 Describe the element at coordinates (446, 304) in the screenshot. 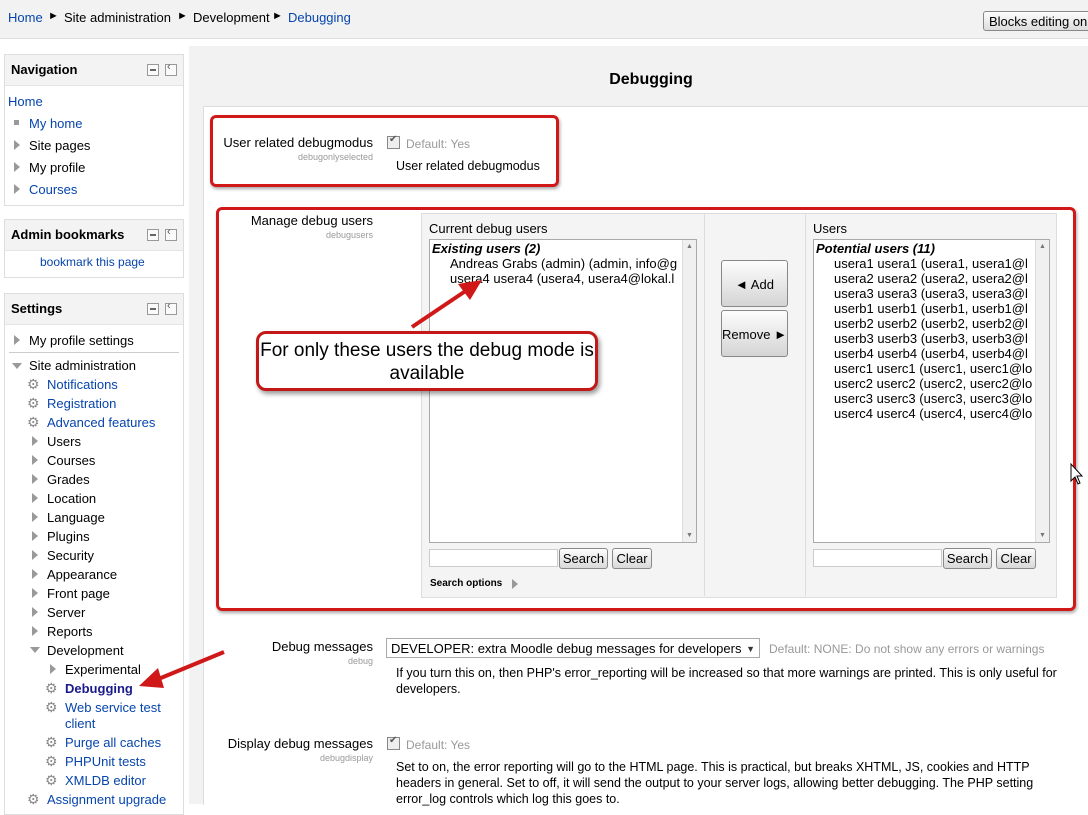

I see `callout-arrow` at that location.